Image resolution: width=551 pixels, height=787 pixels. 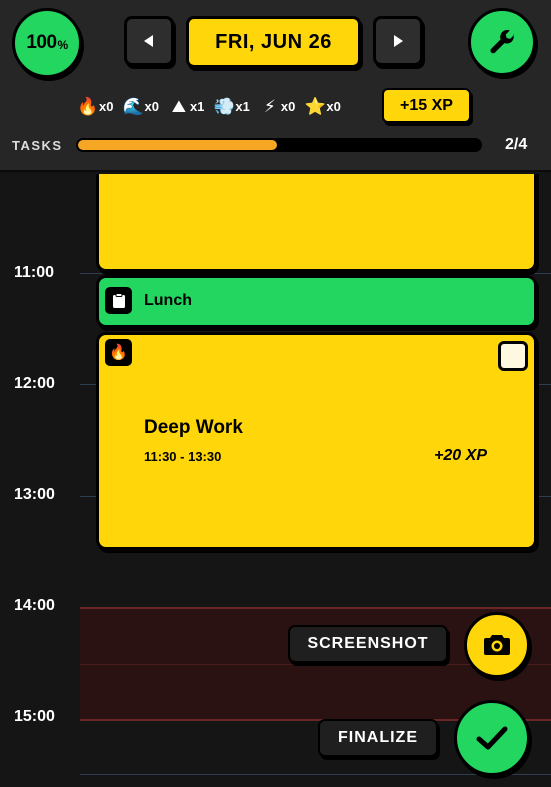 I want to click on tasks-count: 2/4, so click(x=516, y=144).